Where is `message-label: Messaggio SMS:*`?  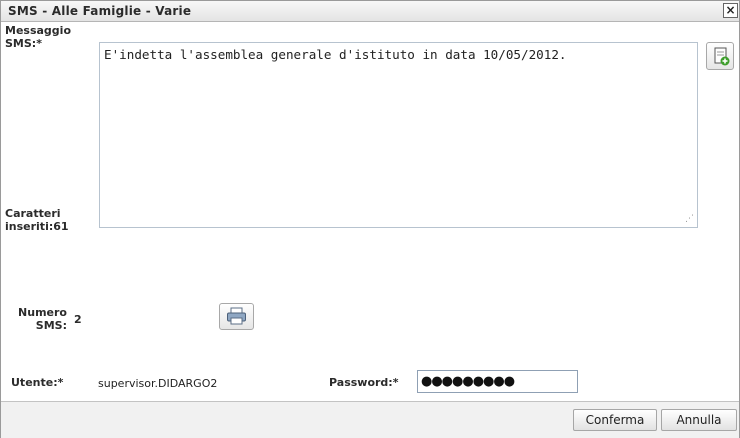
message-label: Messaggio SMS:* is located at coordinates (38, 37).